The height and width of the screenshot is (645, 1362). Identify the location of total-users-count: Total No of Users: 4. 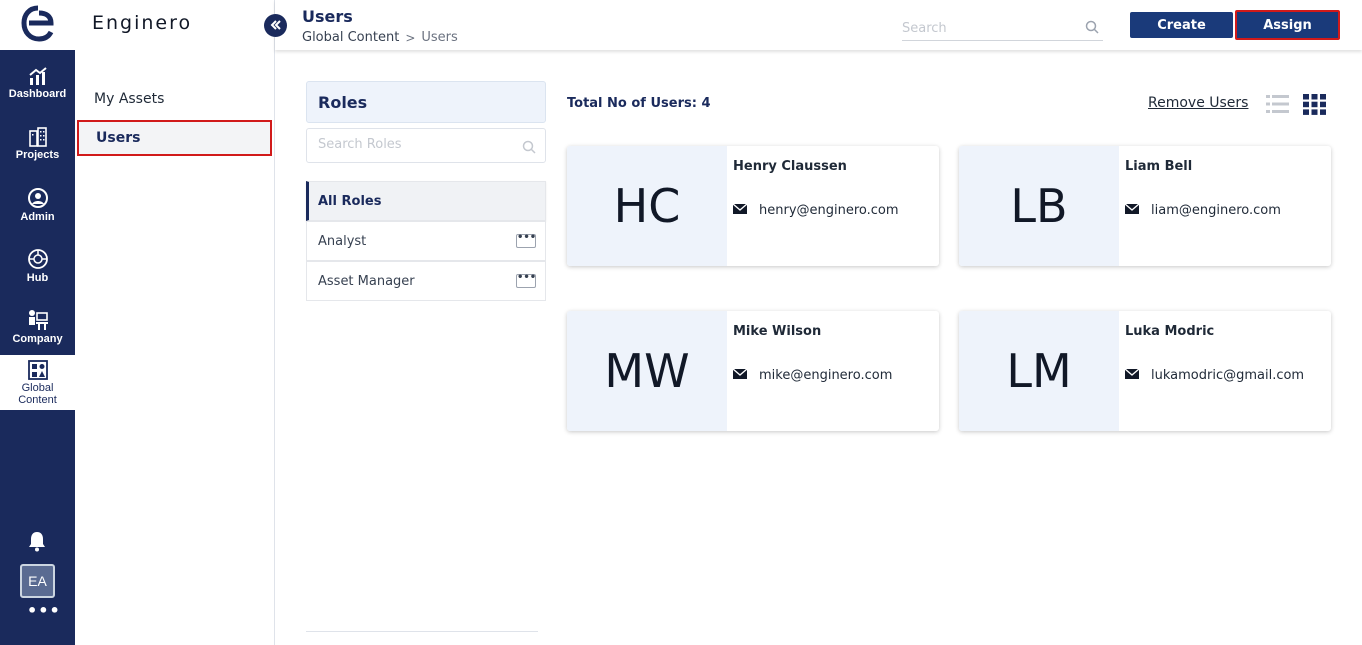
(639, 103).